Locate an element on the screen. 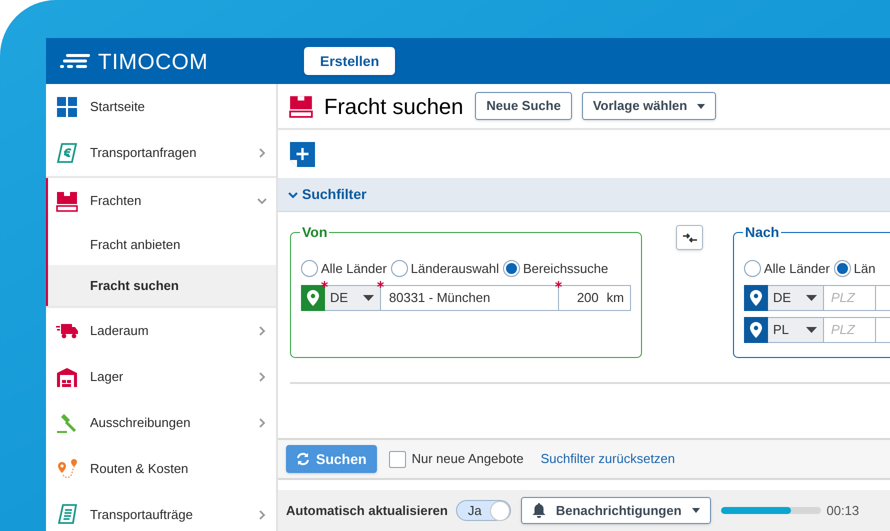 This screenshot has height=531, width=890. unit-label: km is located at coordinates (615, 297).